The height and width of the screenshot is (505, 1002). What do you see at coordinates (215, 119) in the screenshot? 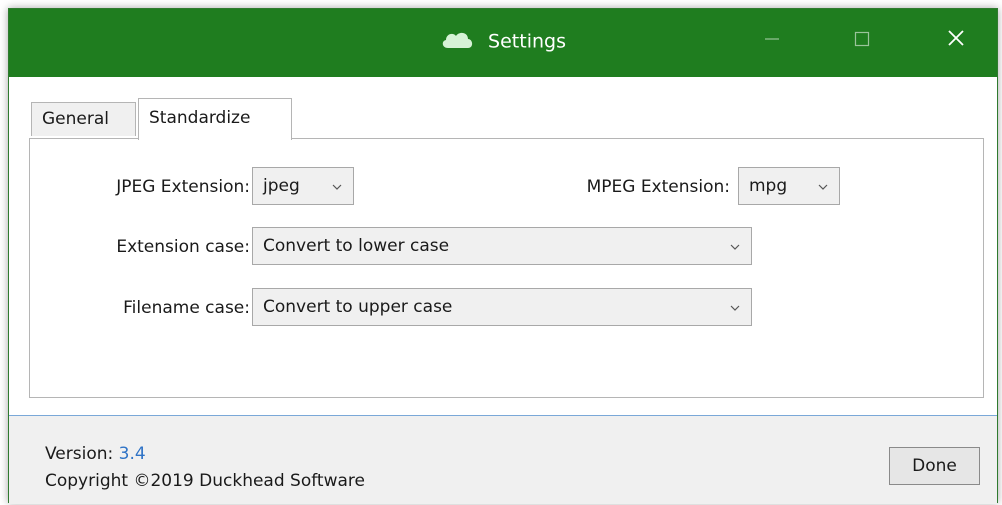
I see `tab-standardize: Standardize` at bounding box center [215, 119].